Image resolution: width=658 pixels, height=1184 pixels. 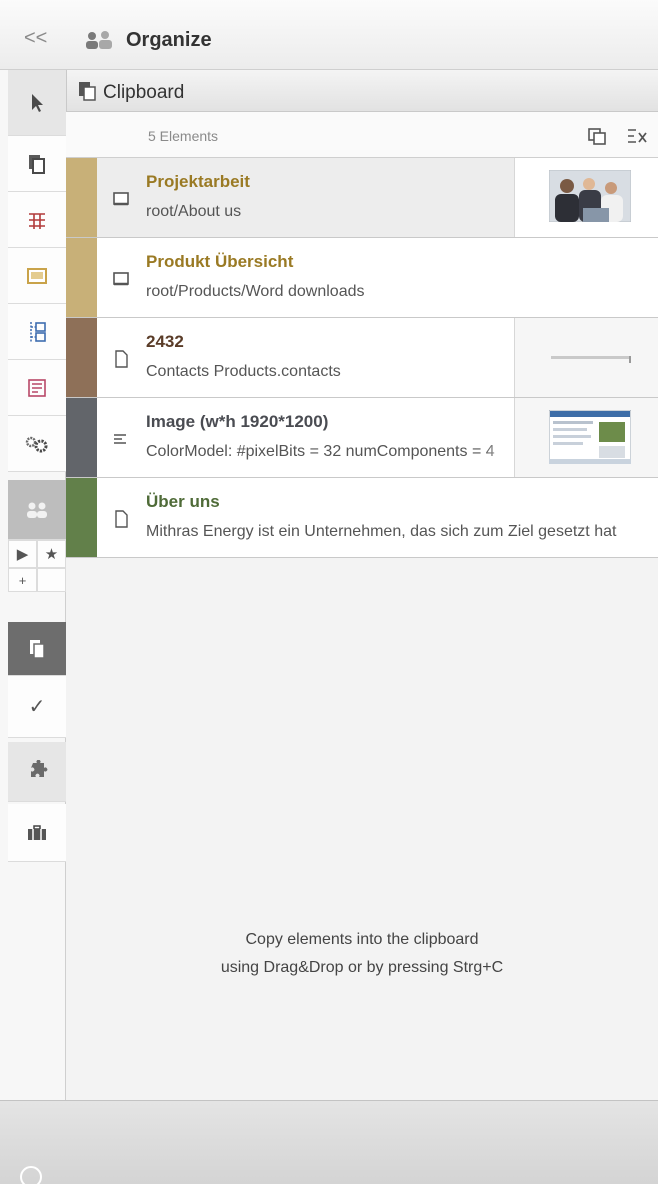 I want to click on left-toolbar: ▶ ★ + ✓, so click(x=33, y=585).